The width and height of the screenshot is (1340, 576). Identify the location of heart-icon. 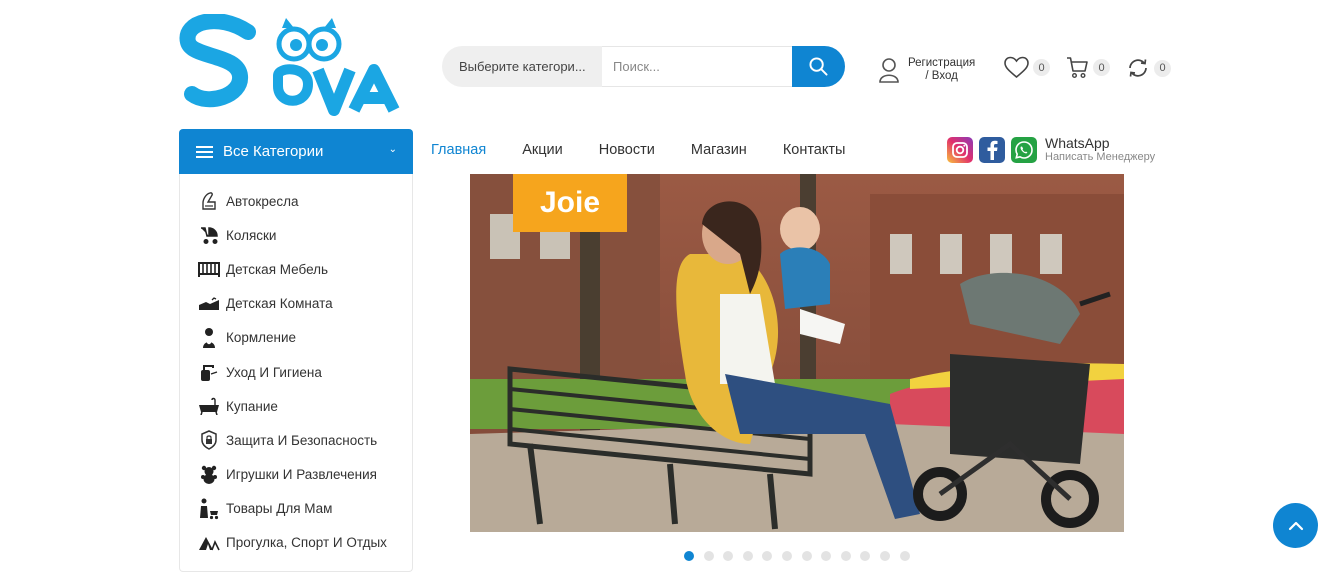
(1016, 67).